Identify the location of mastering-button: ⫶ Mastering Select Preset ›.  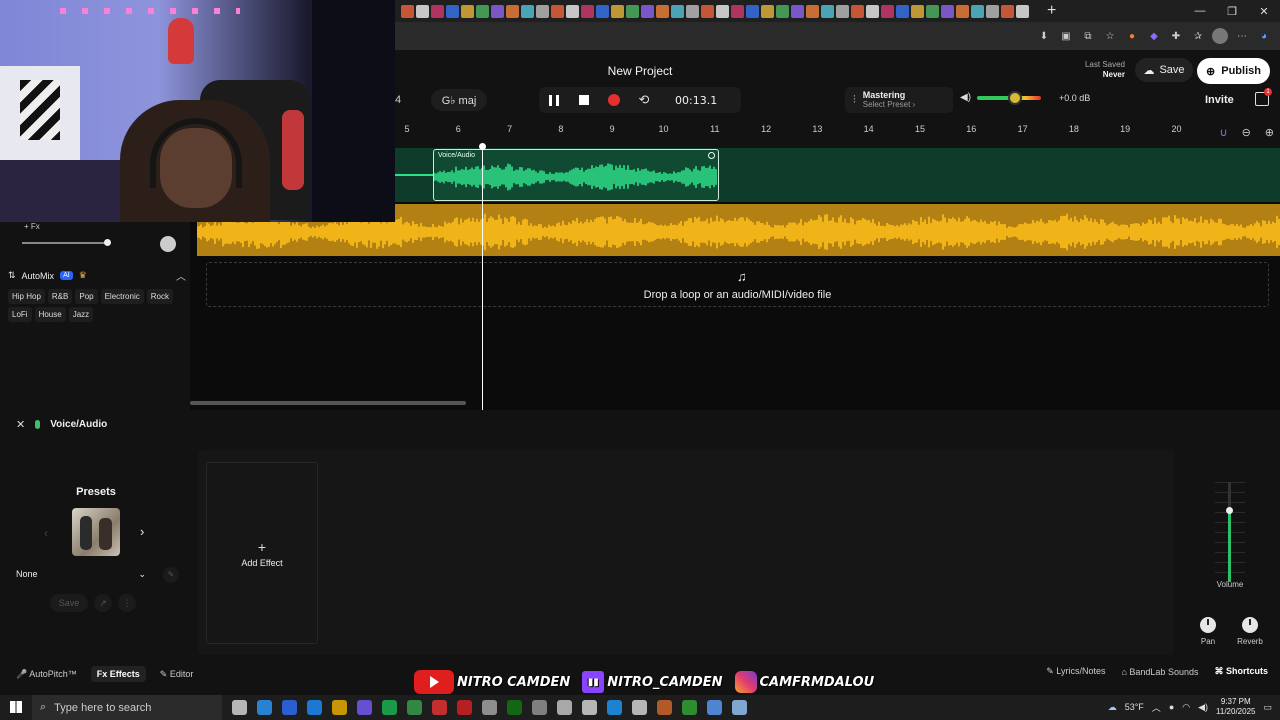
(899, 100).